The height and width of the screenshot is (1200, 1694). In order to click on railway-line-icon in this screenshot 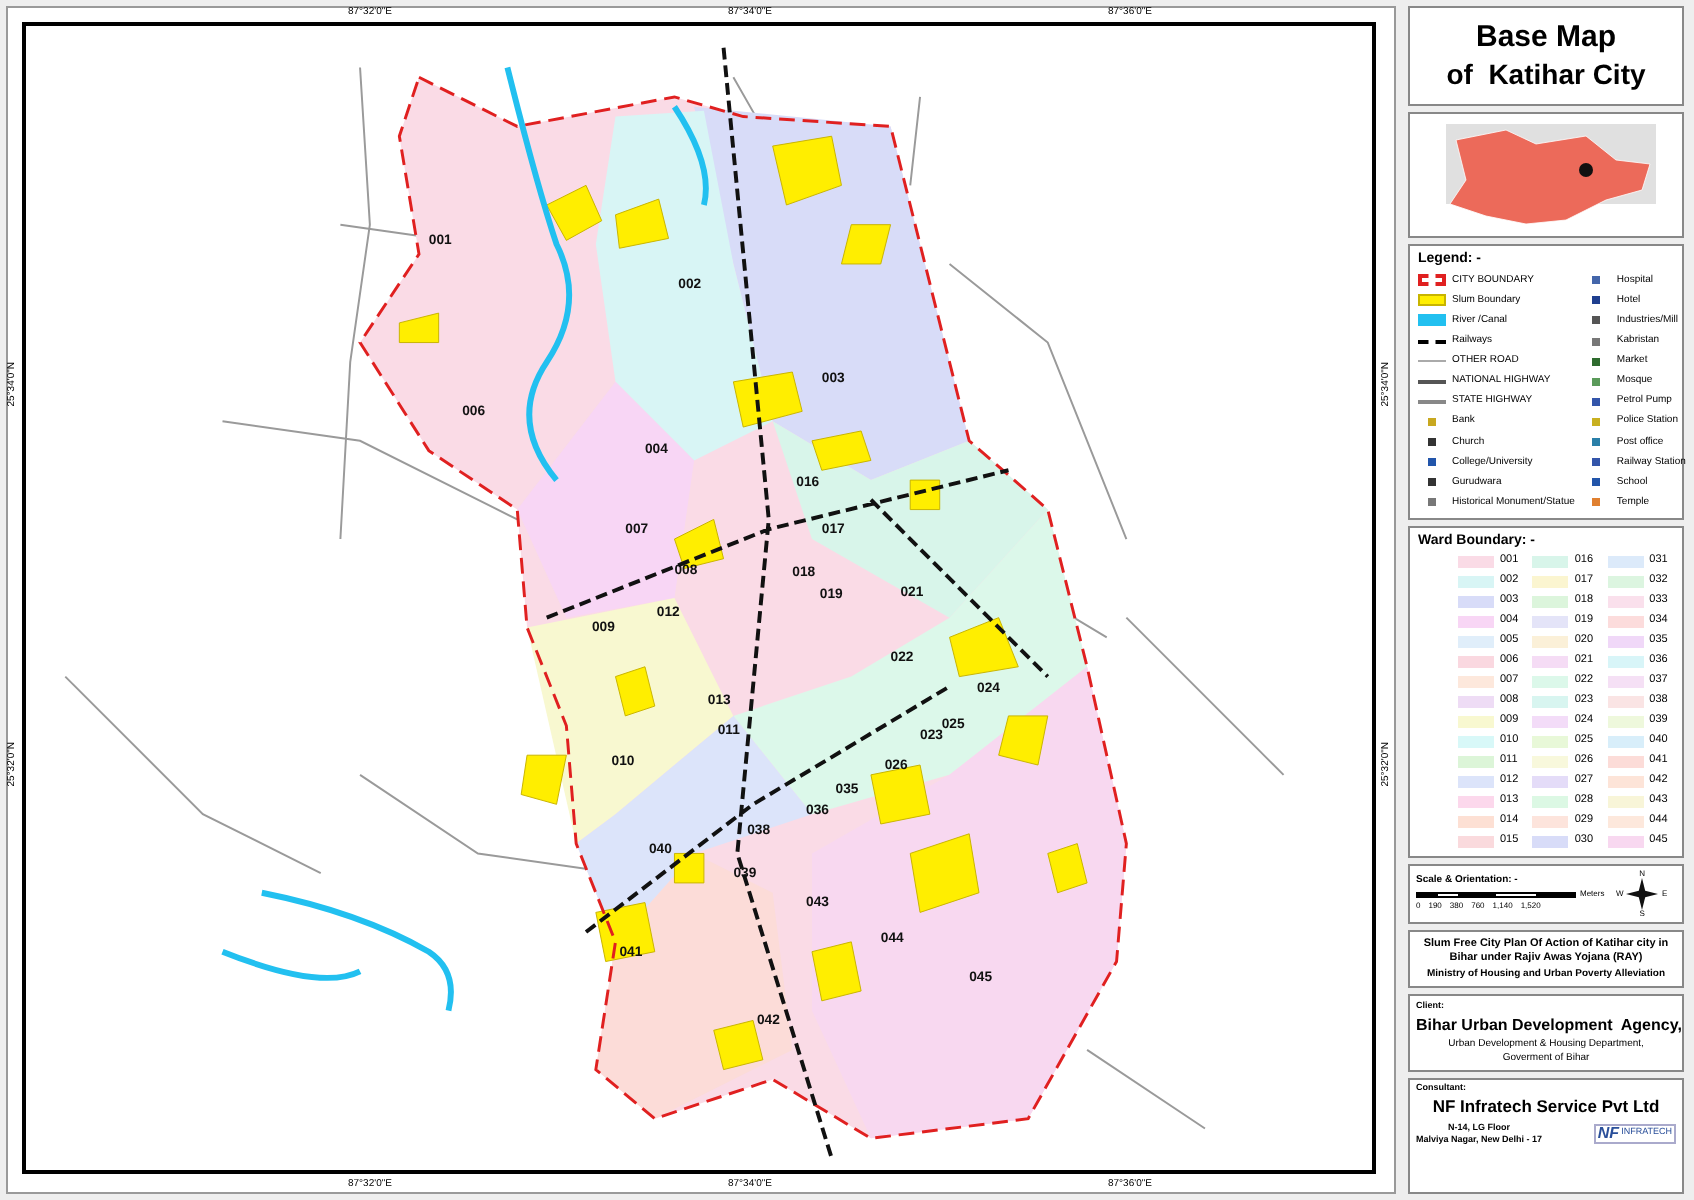, I will do `click(1432, 341)`.